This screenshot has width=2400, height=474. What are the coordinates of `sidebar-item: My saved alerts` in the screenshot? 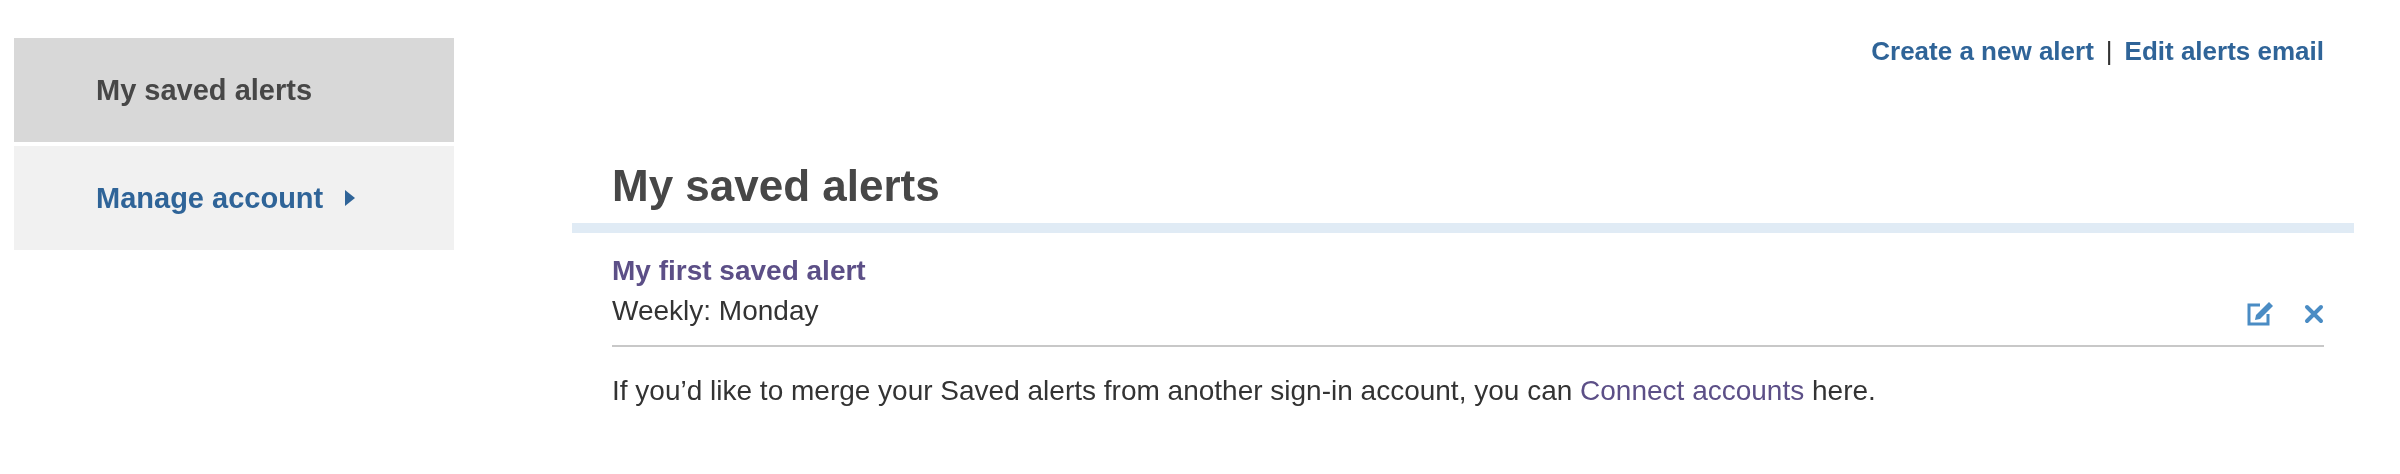 It's located at (234, 90).